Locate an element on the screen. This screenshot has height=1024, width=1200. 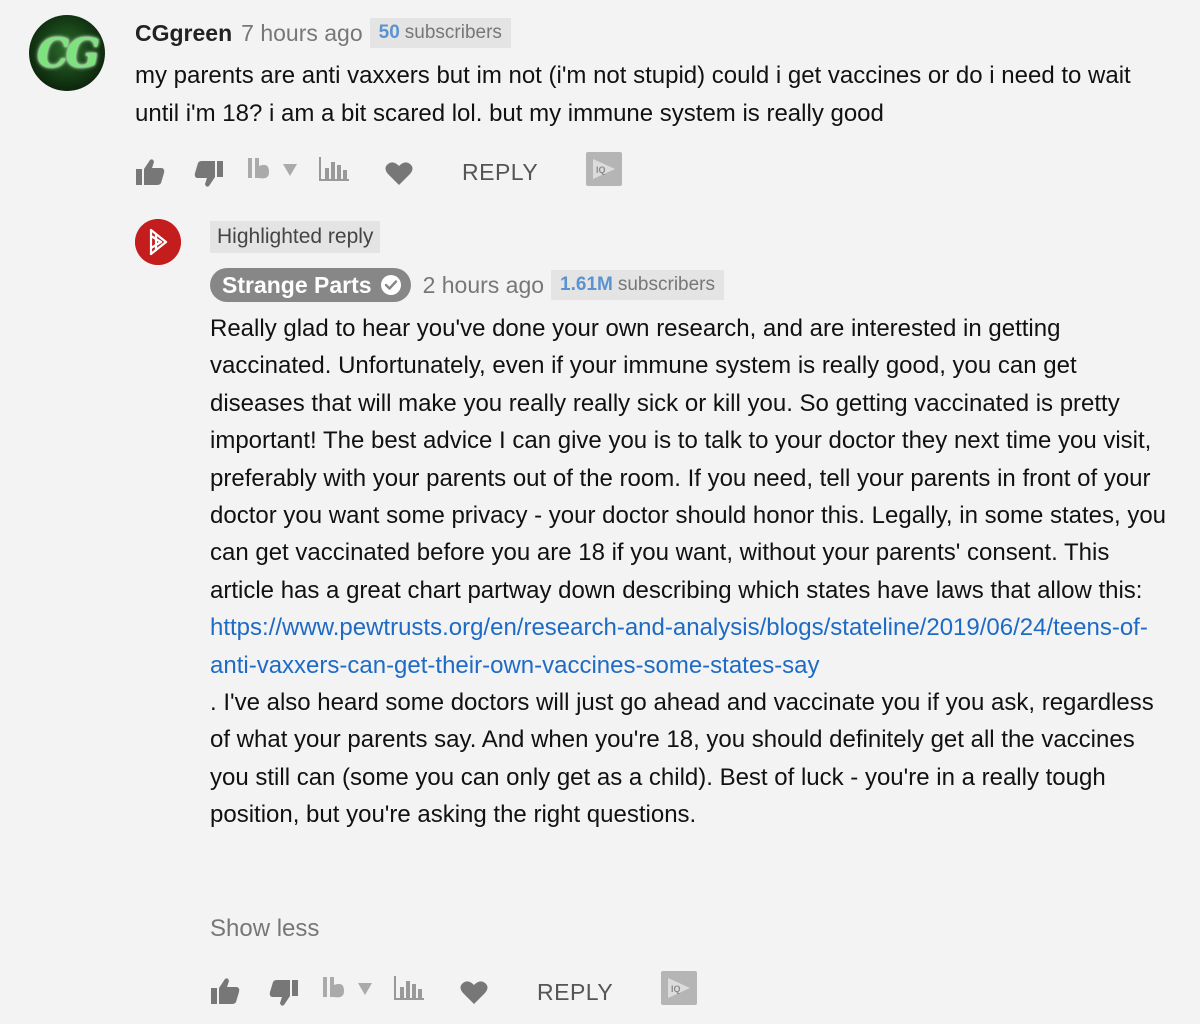
avatar: CG is located at coordinates (67, 53).